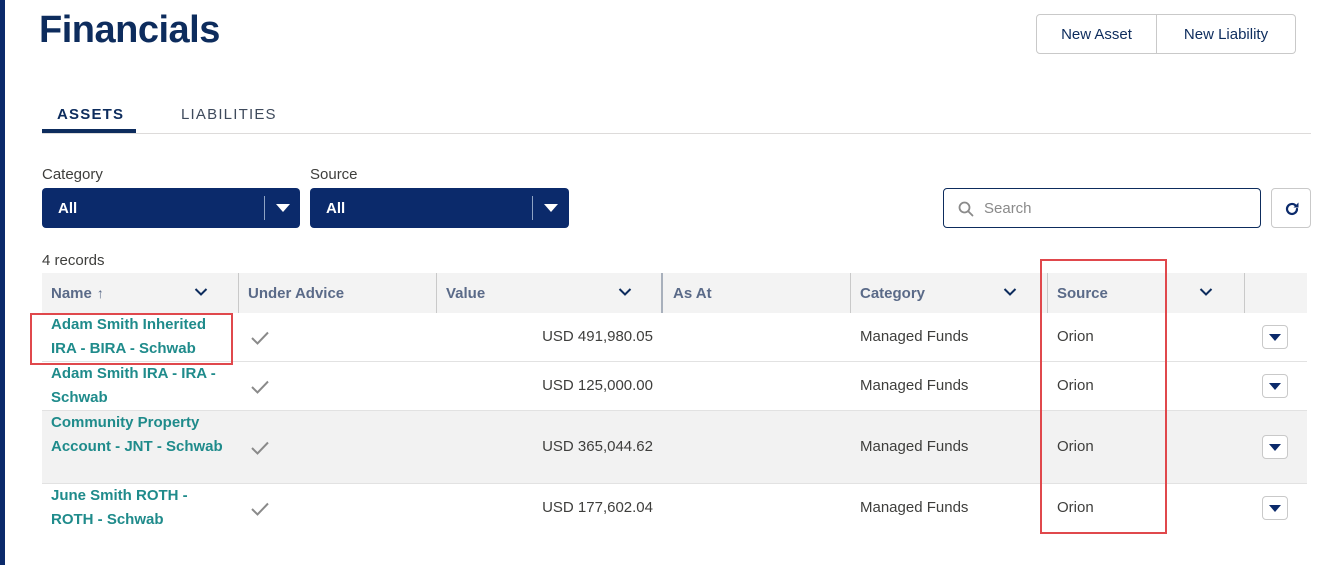 This screenshot has height=565, width=1324. Describe the element at coordinates (549, 293) in the screenshot. I see `column-header-value: Value` at that location.